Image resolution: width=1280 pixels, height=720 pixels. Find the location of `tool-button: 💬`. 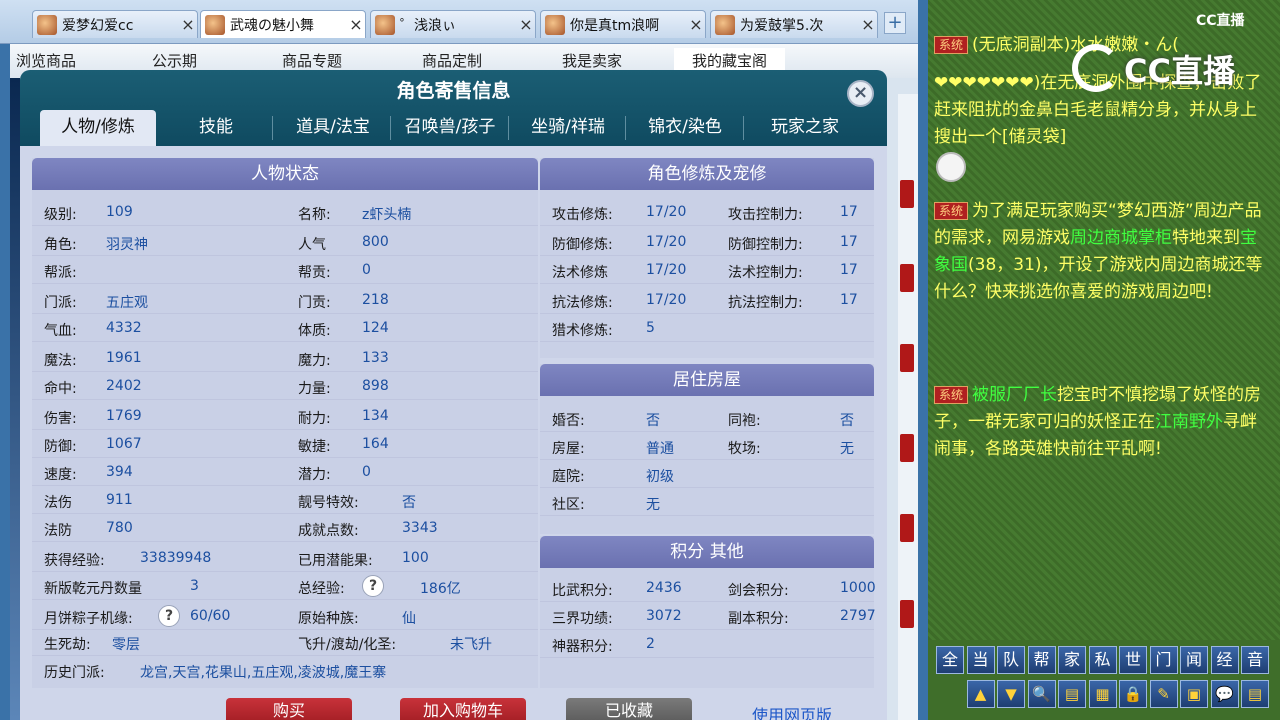

tool-button: 💬 is located at coordinates (1224, 694).